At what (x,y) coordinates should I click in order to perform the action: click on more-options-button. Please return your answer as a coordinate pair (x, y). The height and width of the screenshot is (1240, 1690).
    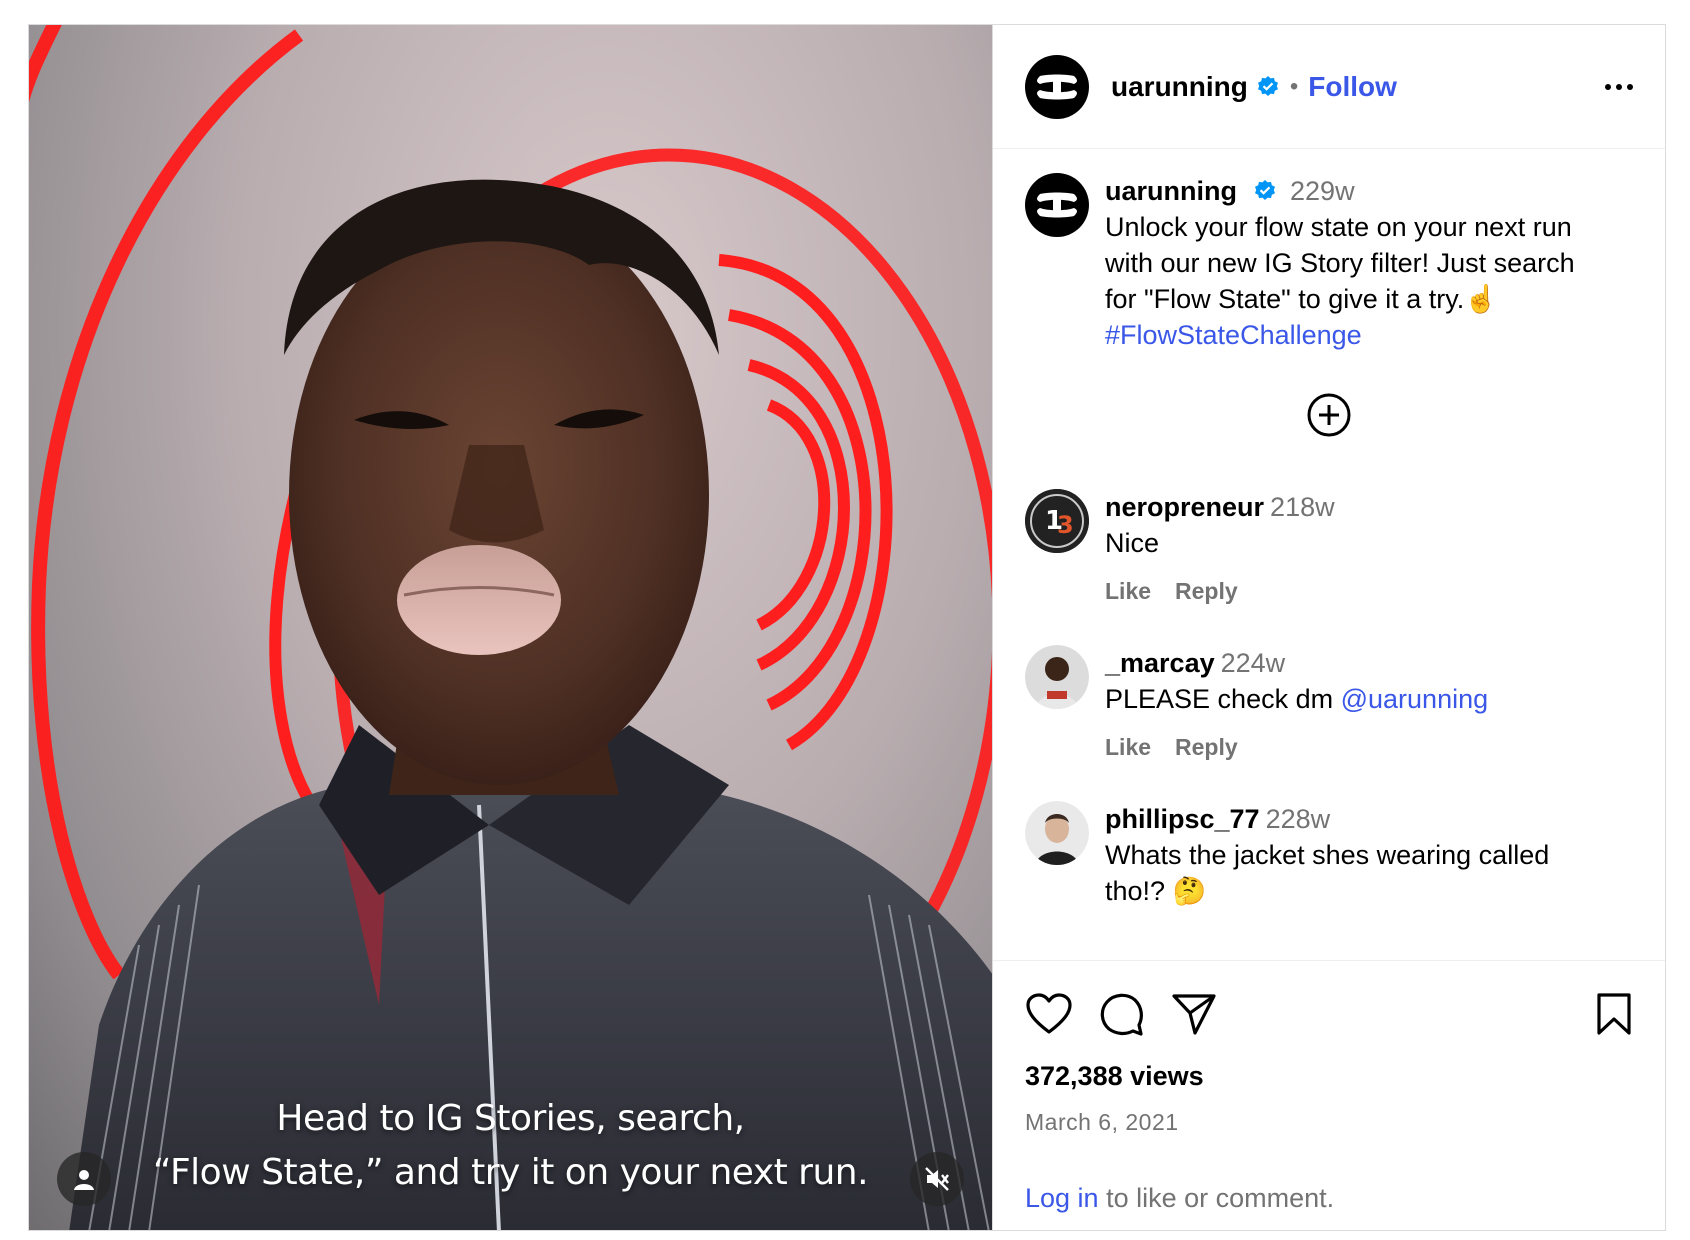
    Looking at the image, I should click on (1619, 86).